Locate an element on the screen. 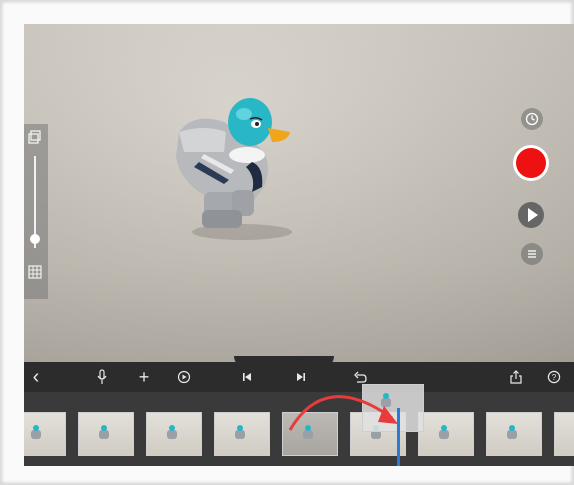 This screenshot has width=574, height=485. timer-icon is located at coordinates (532, 119).